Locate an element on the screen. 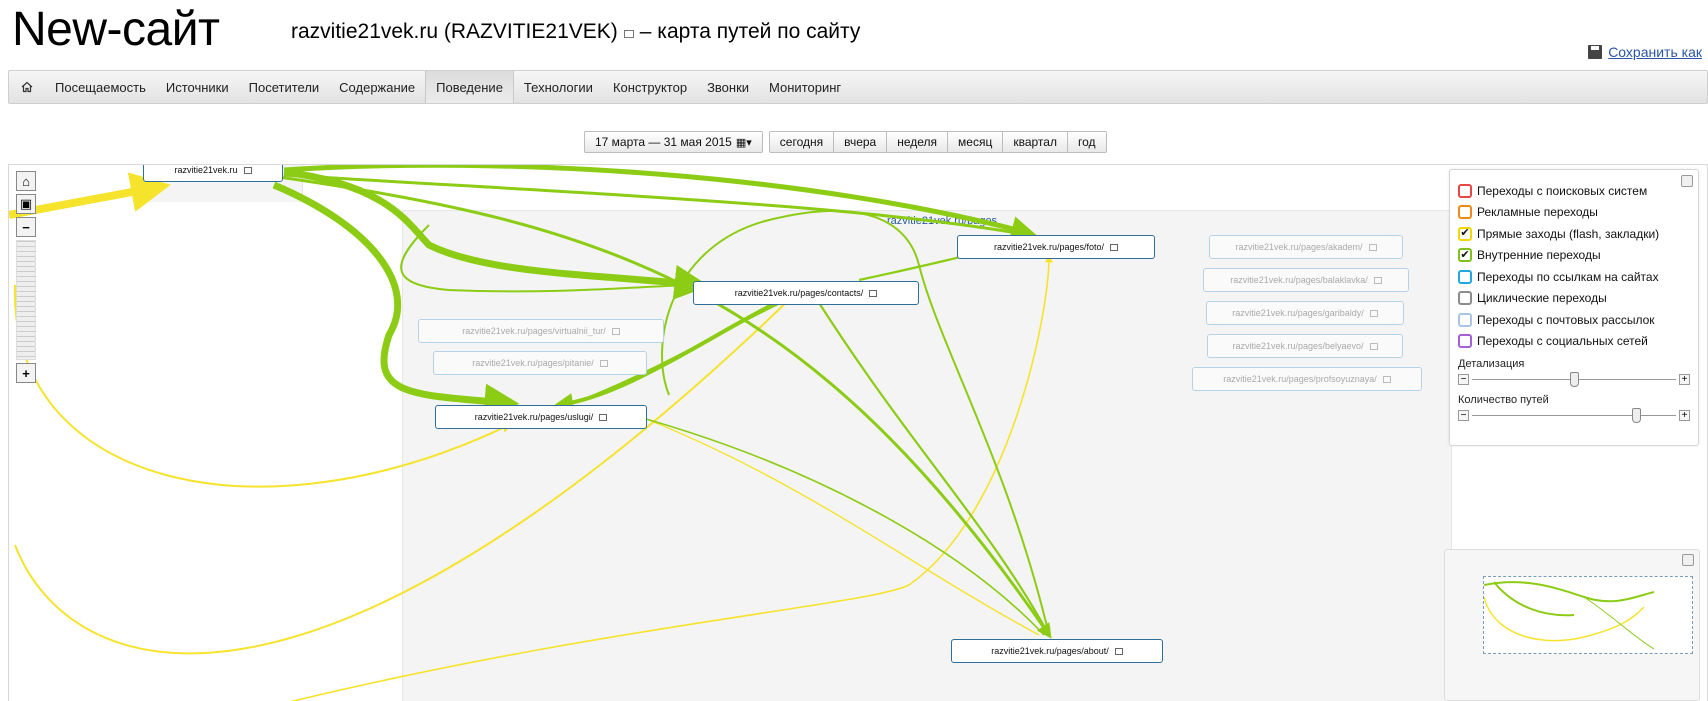  minimap-preview is located at coordinates (1569, 615).